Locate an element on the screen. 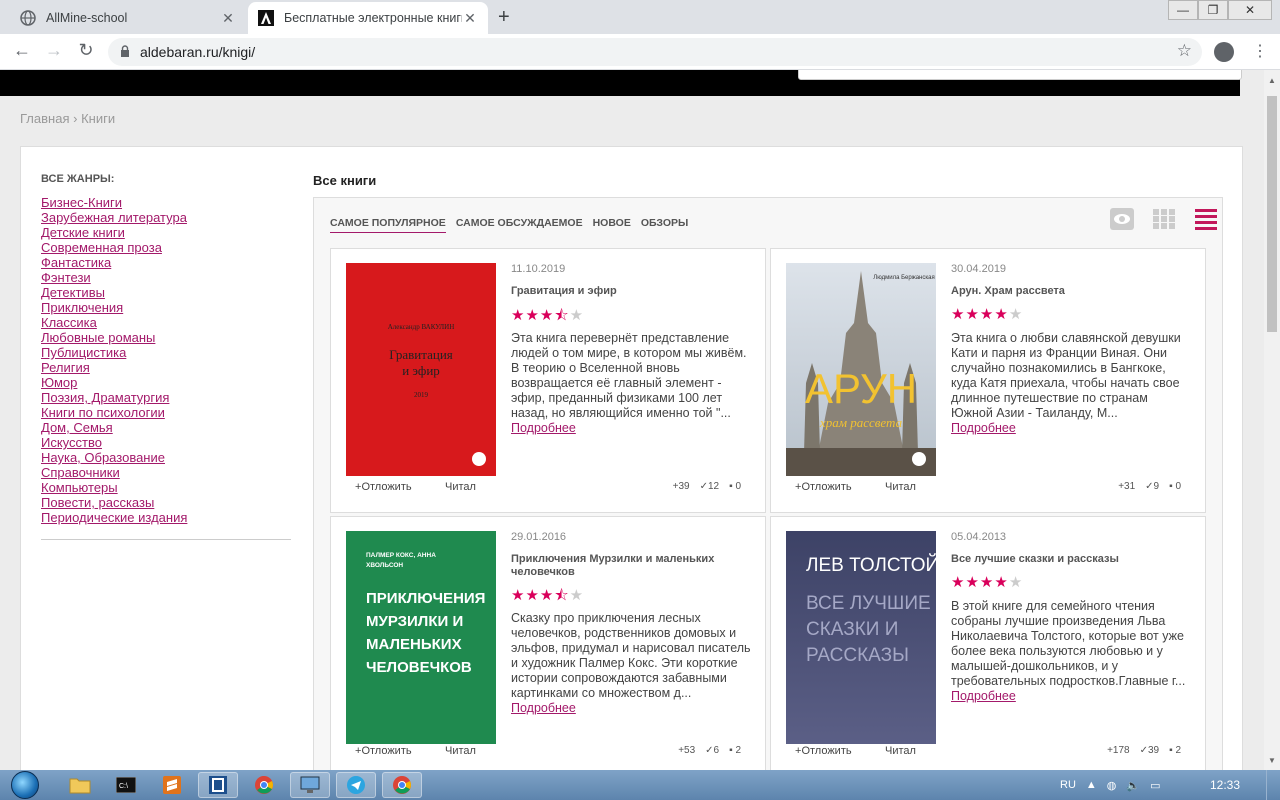 Image resolution: width=1280 pixels, height=800 pixels. network-icon: ◍ is located at coordinates (1112, 785).